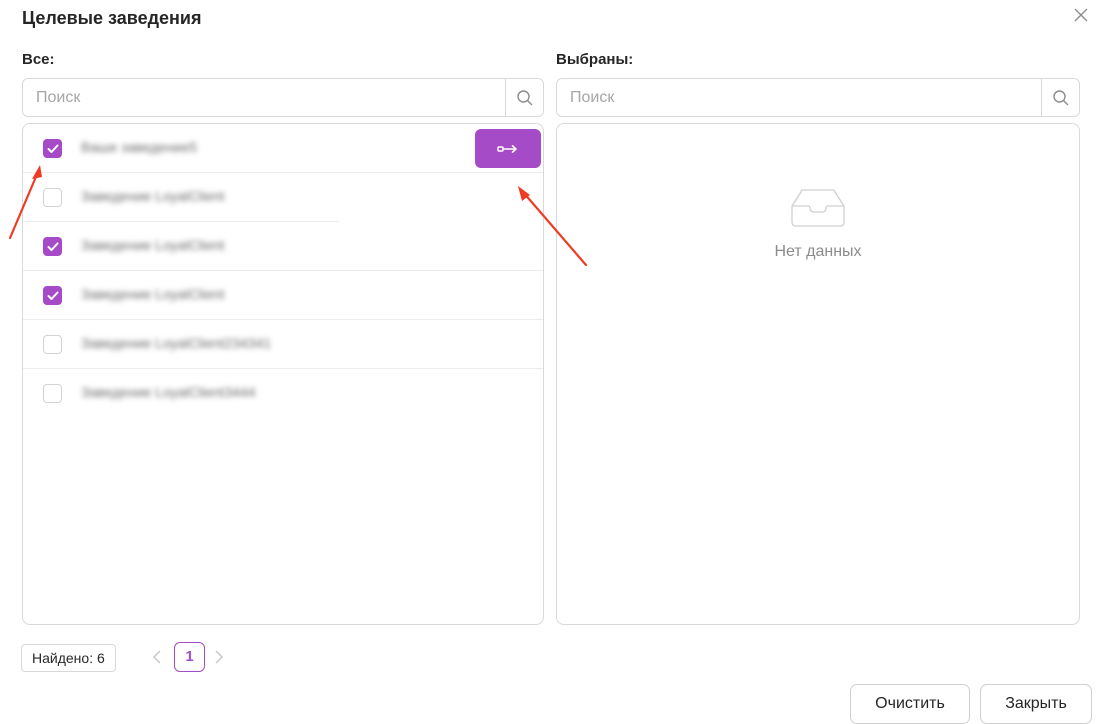 Image resolution: width=1097 pixels, height=724 pixels. Describe the element at coordinates (595, 59) in the screenshot. I see `selected-list-label: Выбраны:` at that location.